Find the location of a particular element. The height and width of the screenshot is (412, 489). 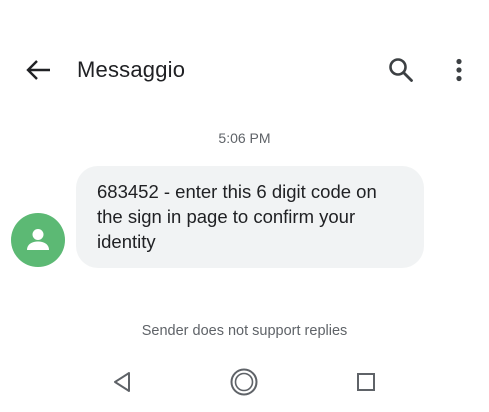

search-icon is located at coordinates (401, 70).